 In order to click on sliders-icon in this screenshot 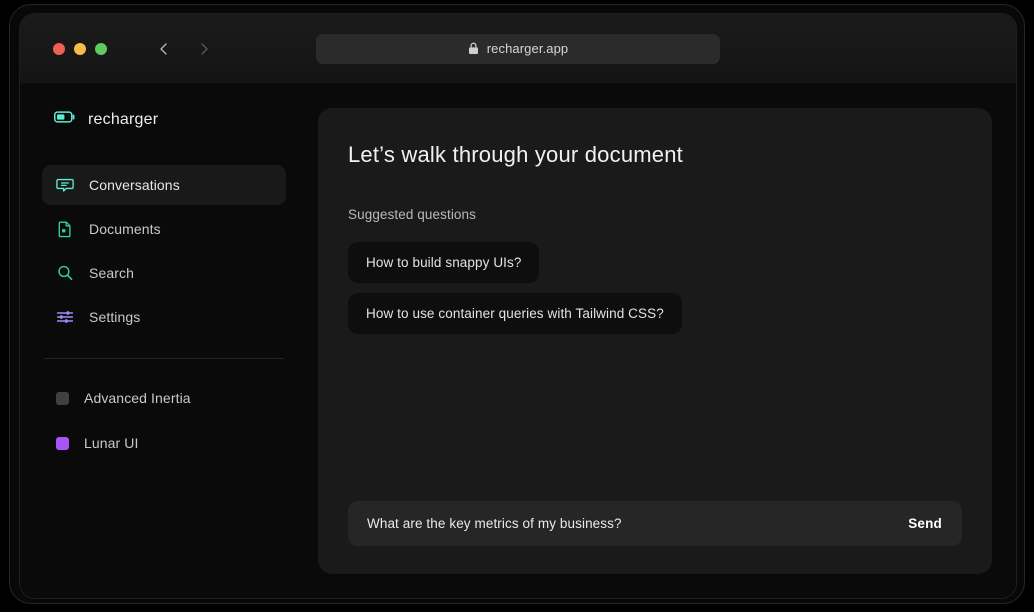, I will do `click(65, 317)`.